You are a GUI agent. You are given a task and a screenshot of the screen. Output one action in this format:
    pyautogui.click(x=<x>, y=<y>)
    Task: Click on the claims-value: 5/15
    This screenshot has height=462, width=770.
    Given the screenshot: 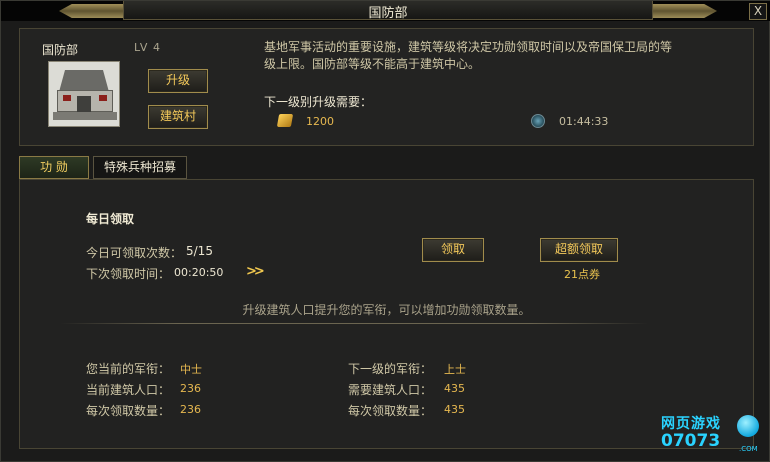 What is the action you would take?
    pyautogui.click(x=199, y=251)
    